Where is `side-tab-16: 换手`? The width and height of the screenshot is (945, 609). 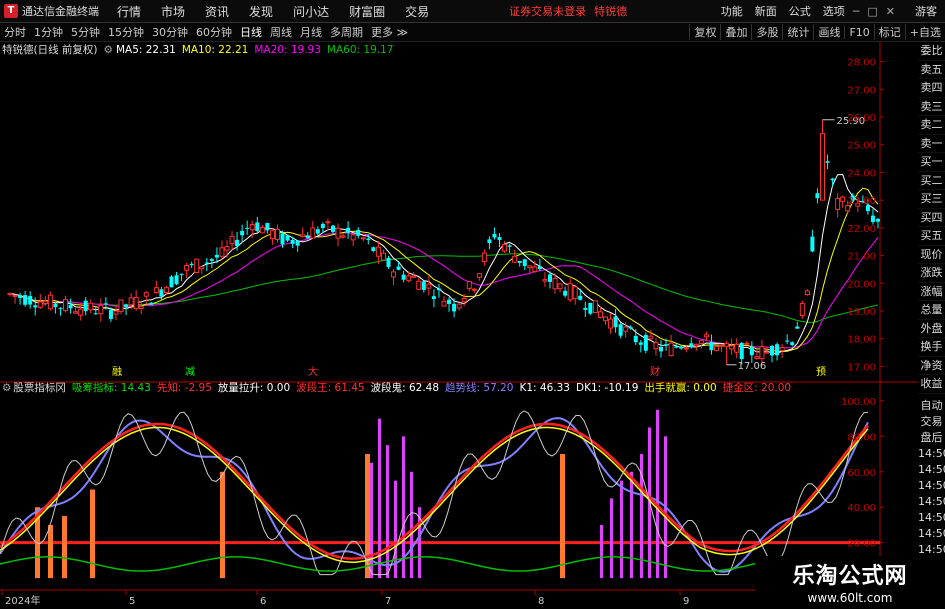 side-tab-16: 换手 is located at coordinates (931, 347).